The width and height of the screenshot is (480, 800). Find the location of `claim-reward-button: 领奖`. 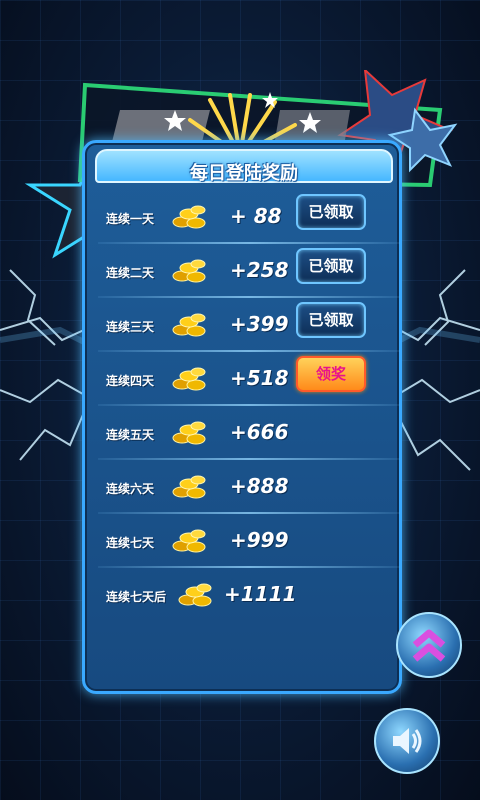

claim-reward-button: 领奖 is located at coordinates (331, 374).